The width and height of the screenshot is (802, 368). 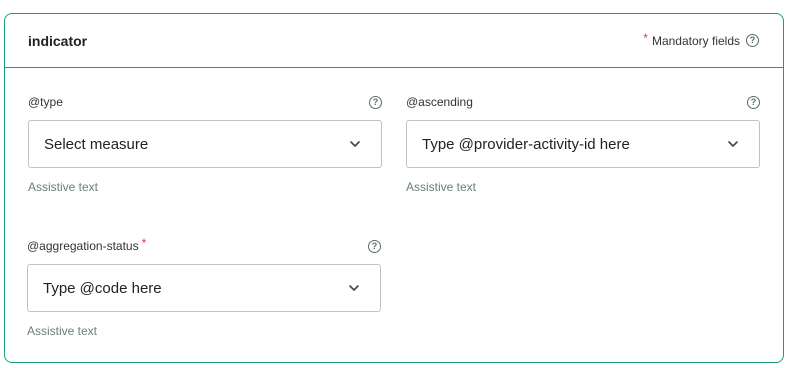 I want to click on type-select: Select measure, so click(x=205, y=144).